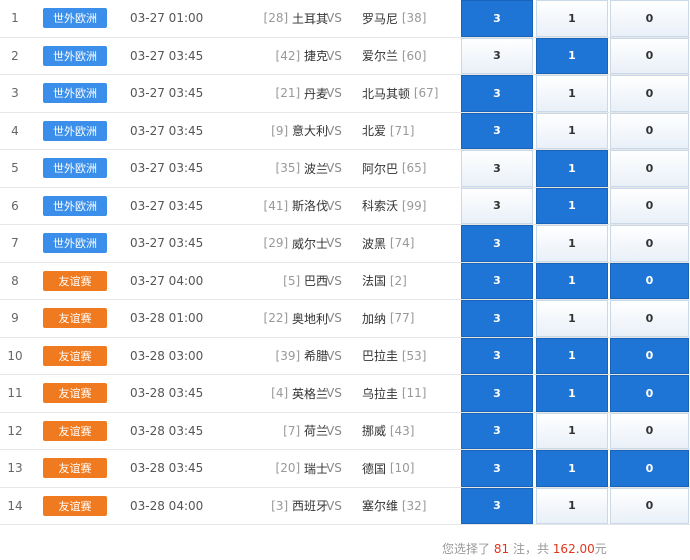 The image size is (690, 560). I want to click on away-rank: [77], so click(402, 318).